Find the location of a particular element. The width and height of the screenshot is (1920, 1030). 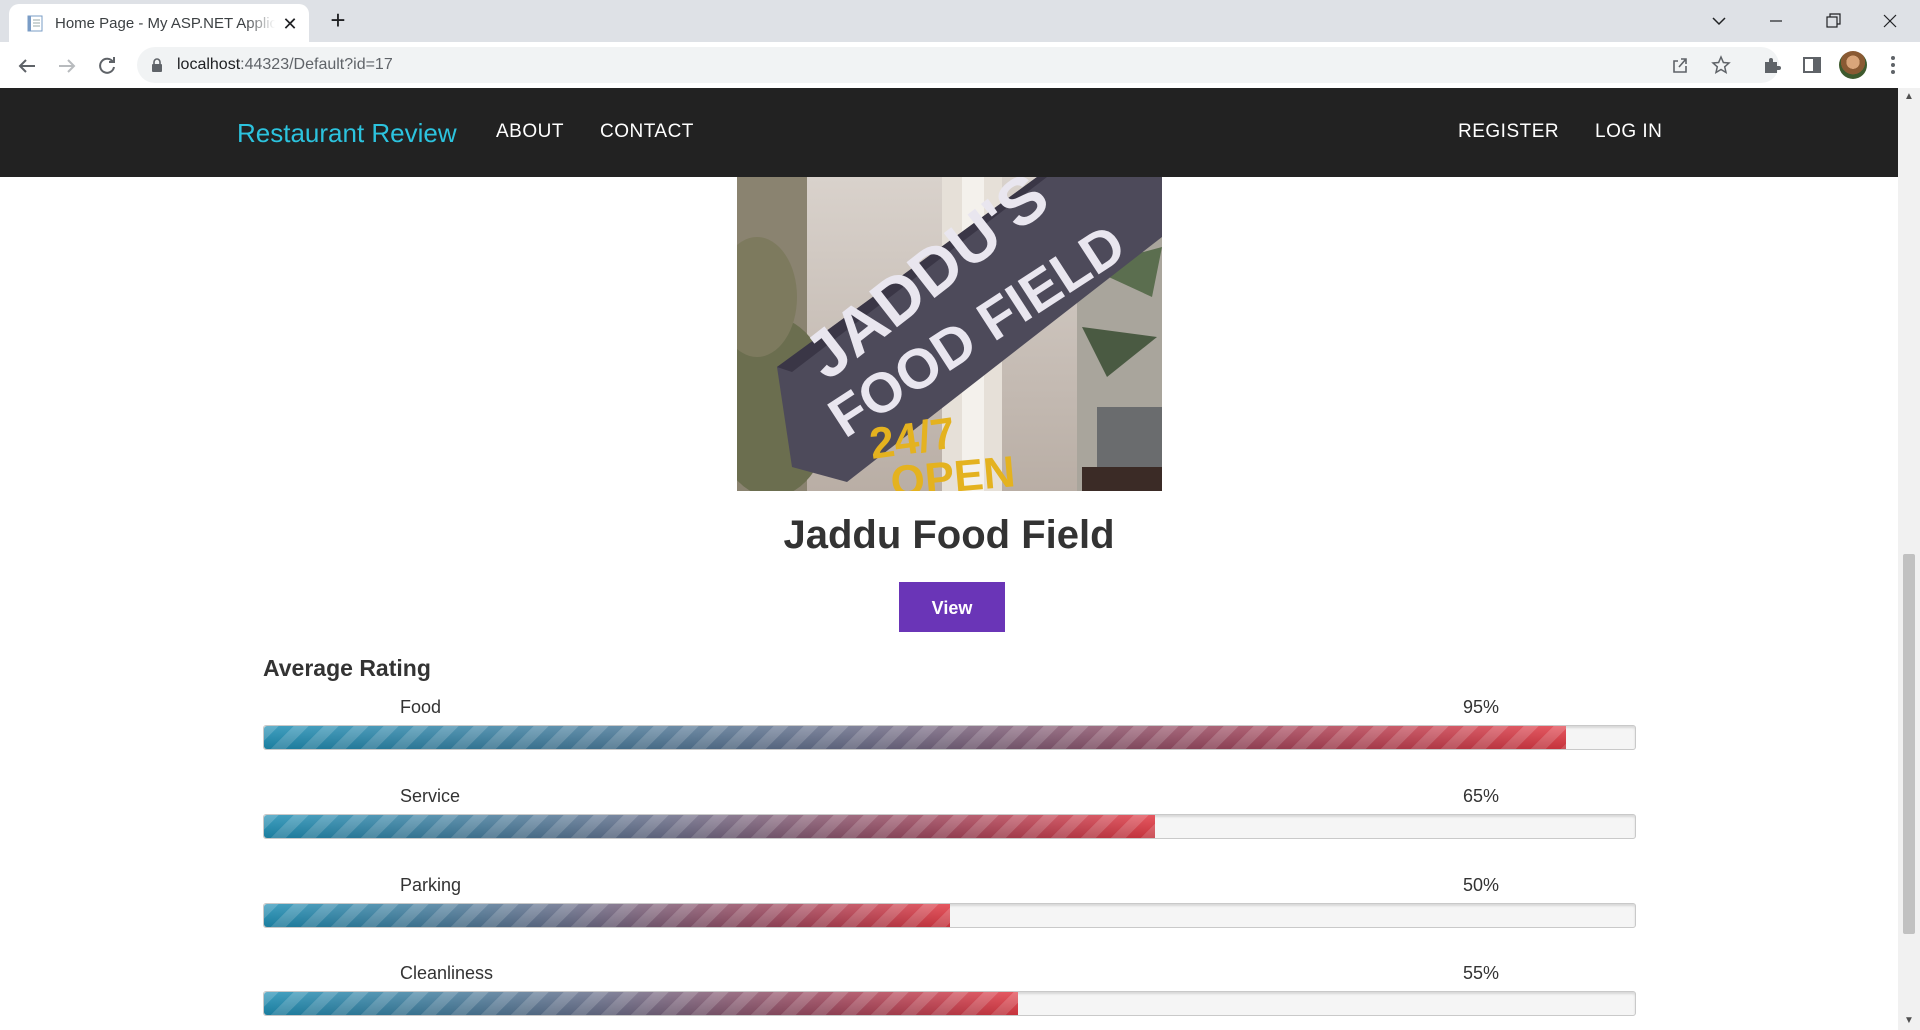

rating-label: Cleanliness is located at coordinates (447, 973).